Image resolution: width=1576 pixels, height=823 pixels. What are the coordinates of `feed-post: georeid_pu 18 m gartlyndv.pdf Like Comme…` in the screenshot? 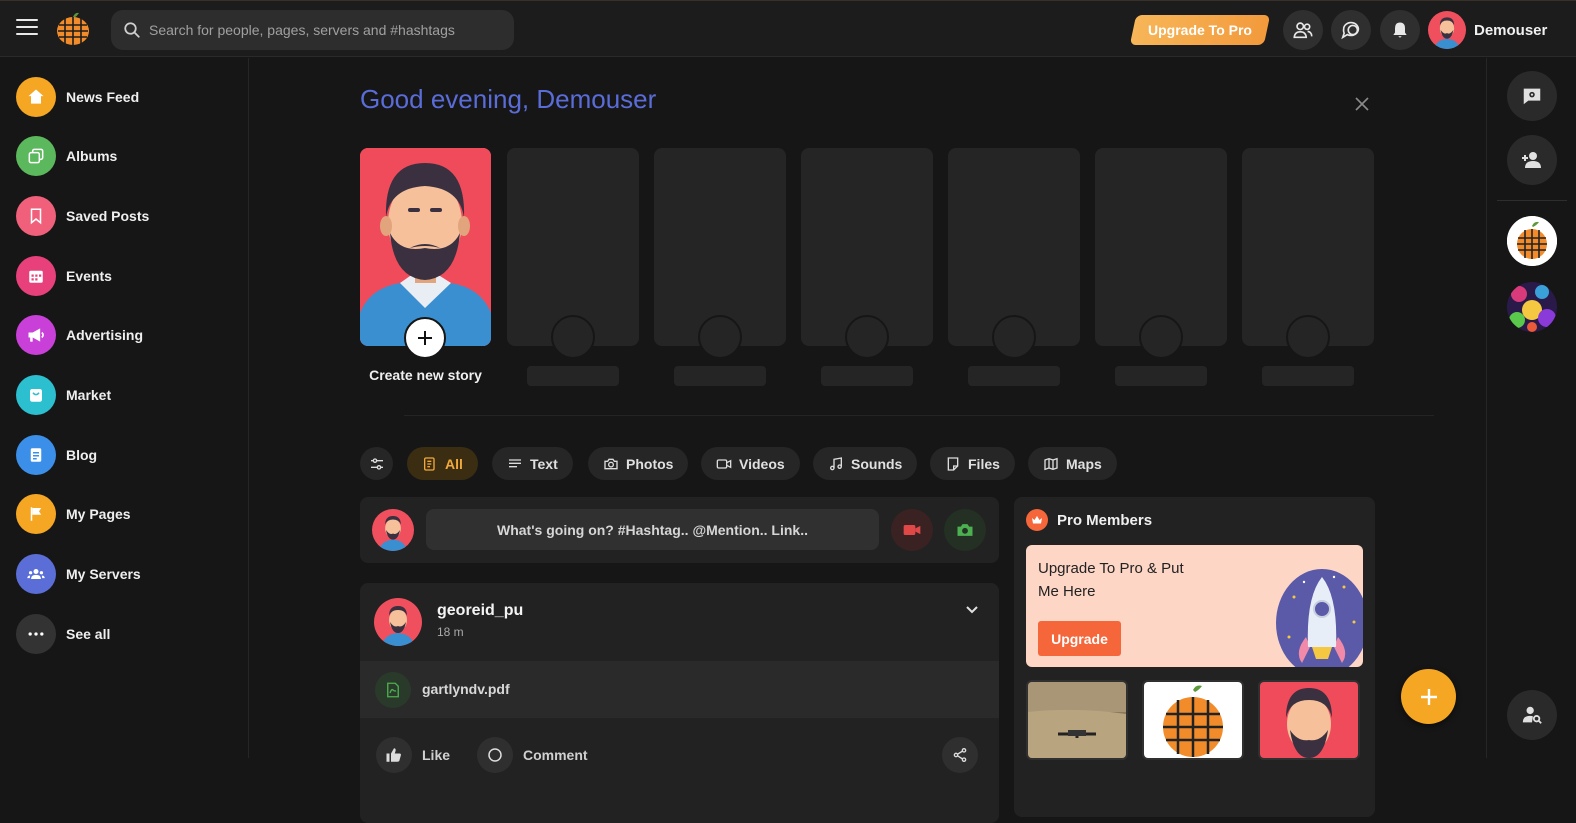 It's located at (679, 703).